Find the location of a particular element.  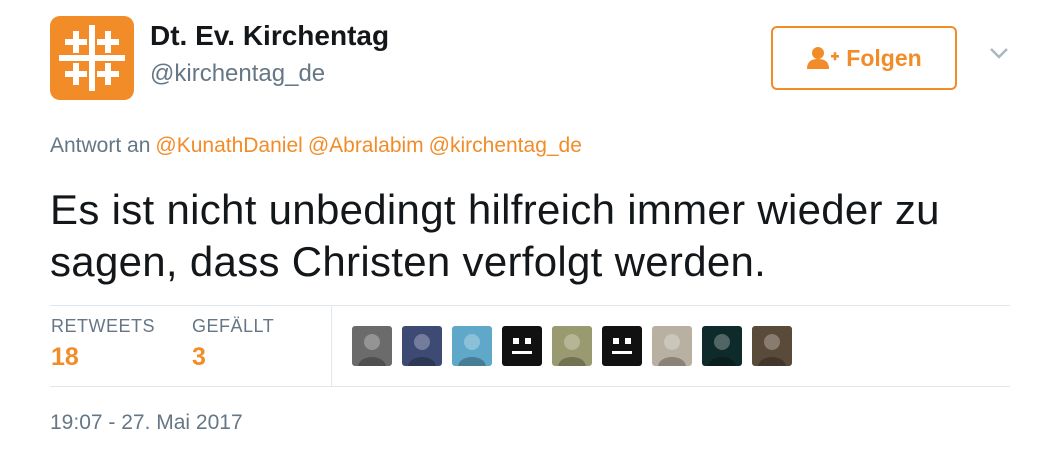

chevron-down-icon is located at coordinates (999, 53).